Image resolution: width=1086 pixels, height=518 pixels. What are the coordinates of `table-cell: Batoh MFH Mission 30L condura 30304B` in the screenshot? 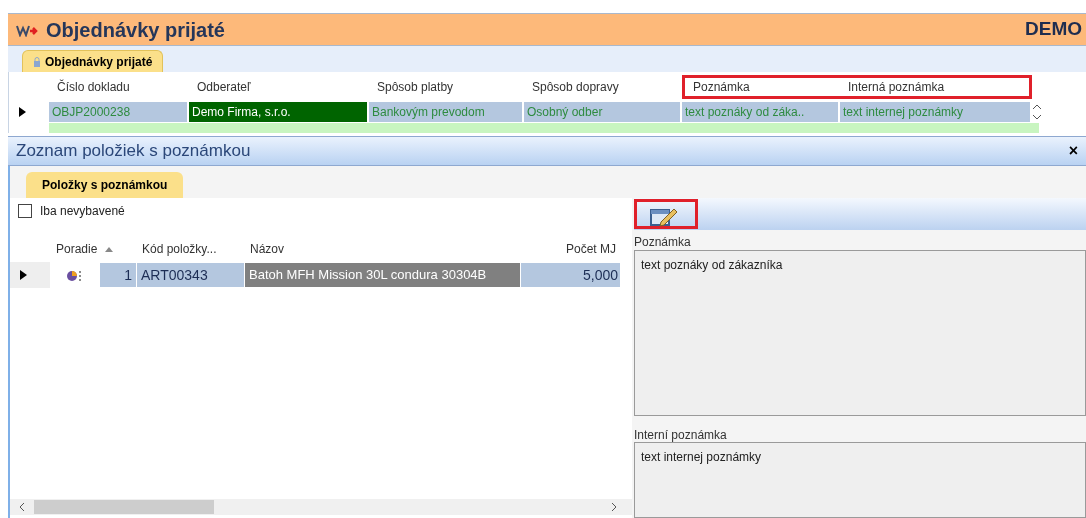 It's located at (382, 275).